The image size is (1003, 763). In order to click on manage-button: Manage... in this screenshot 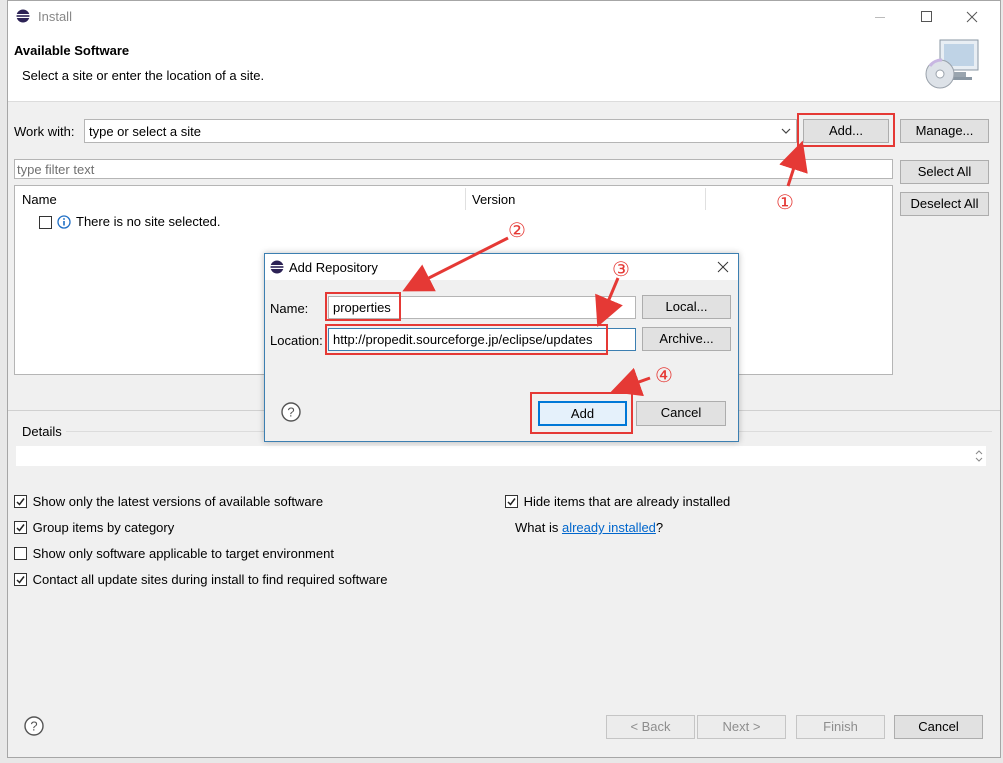, I will do `click(944, 131)`.